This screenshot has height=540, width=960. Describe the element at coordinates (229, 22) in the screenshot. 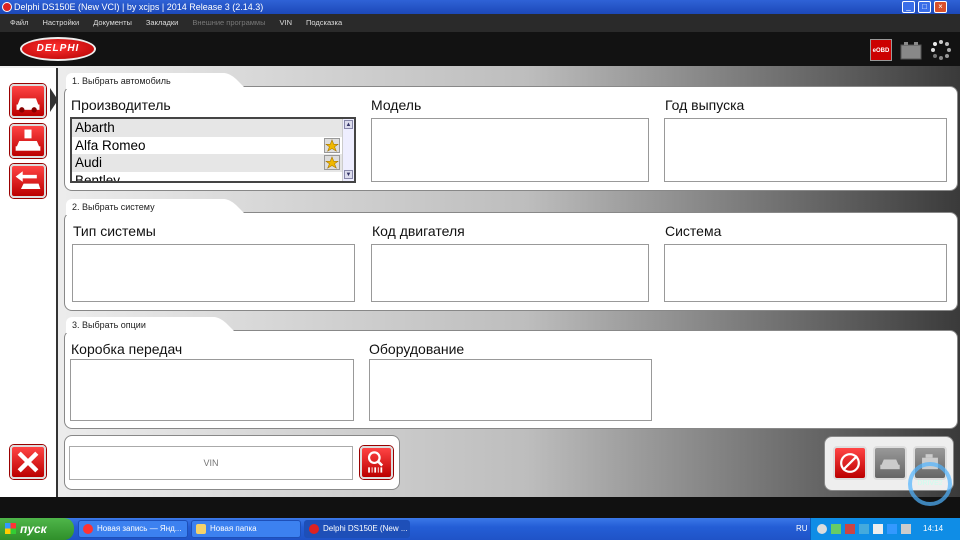

I see `menu-external-programs: Внешние программы` at that location.